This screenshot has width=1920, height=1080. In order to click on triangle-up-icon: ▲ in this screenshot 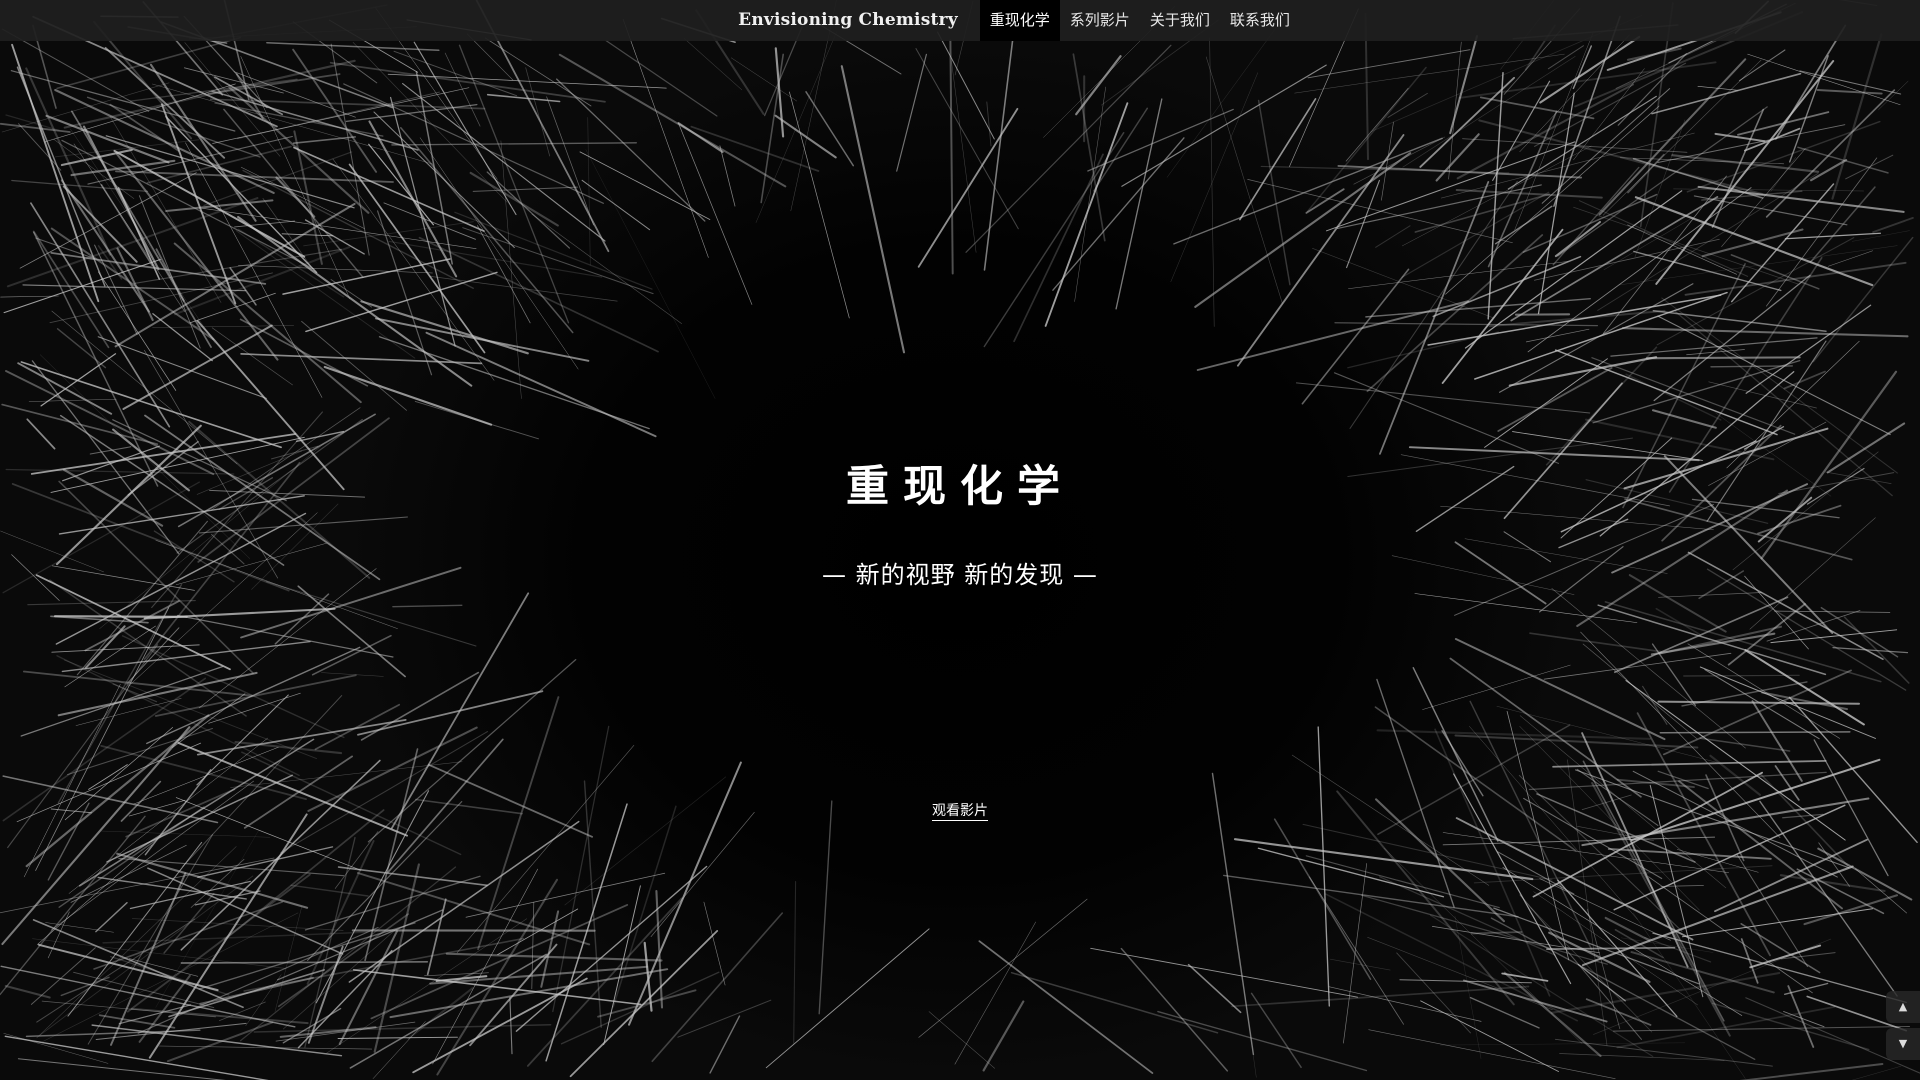, I will do `click(1903, 1006)`.